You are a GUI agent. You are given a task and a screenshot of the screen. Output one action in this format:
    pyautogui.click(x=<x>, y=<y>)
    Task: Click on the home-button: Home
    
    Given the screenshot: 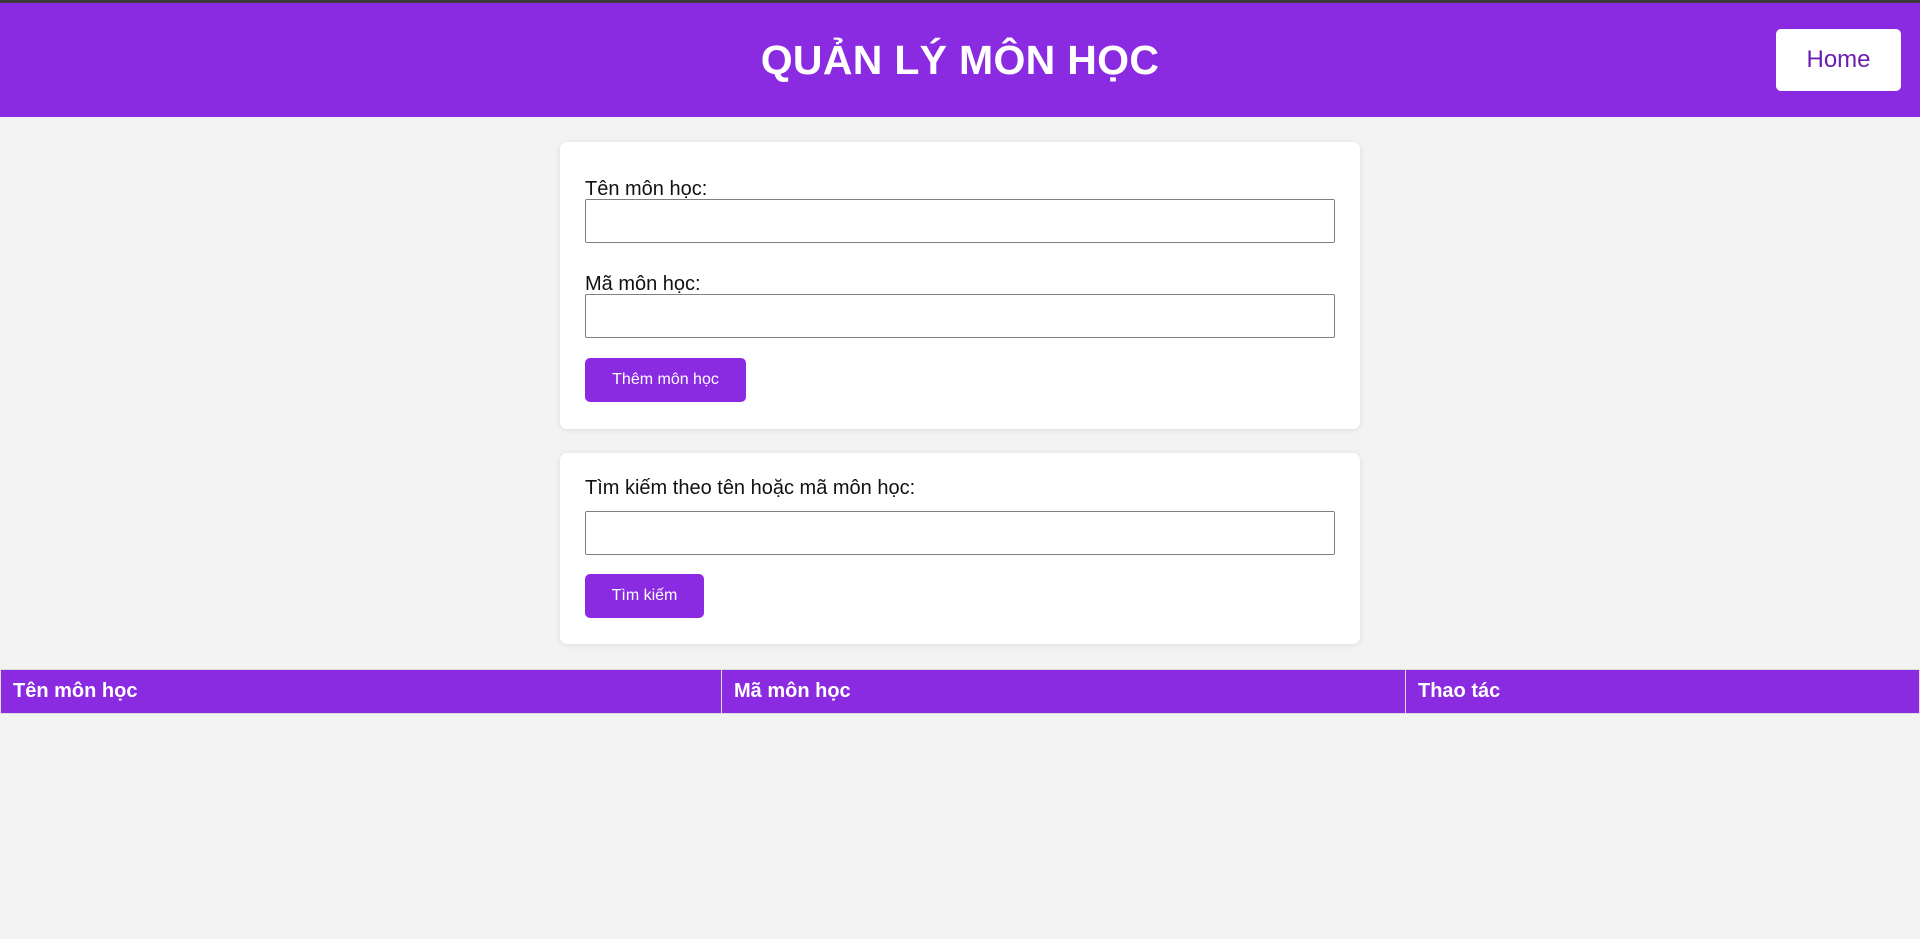 What is the action you would take?
    pyautogui.click(x=1838, y=60)
    